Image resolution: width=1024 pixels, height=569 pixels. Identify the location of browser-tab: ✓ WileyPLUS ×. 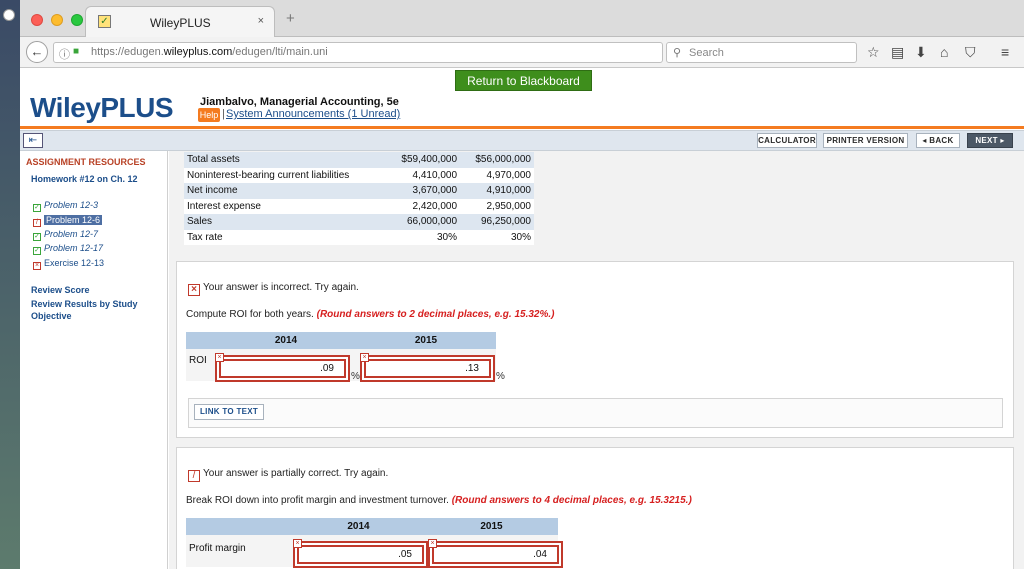
(180, 21).